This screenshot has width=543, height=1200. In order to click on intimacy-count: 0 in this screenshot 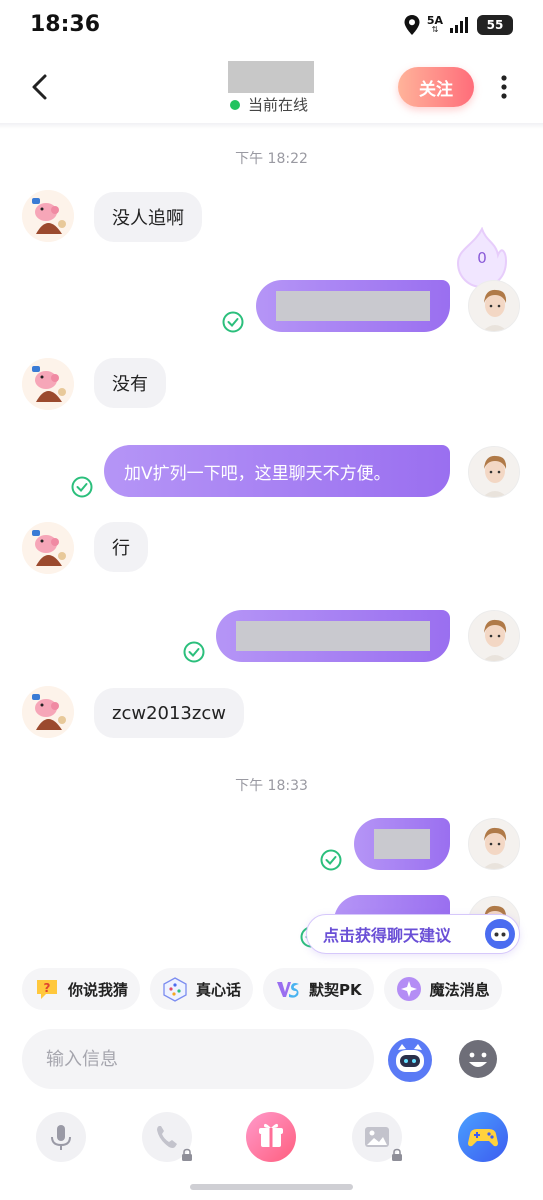, I will do `click(482, 258)`.